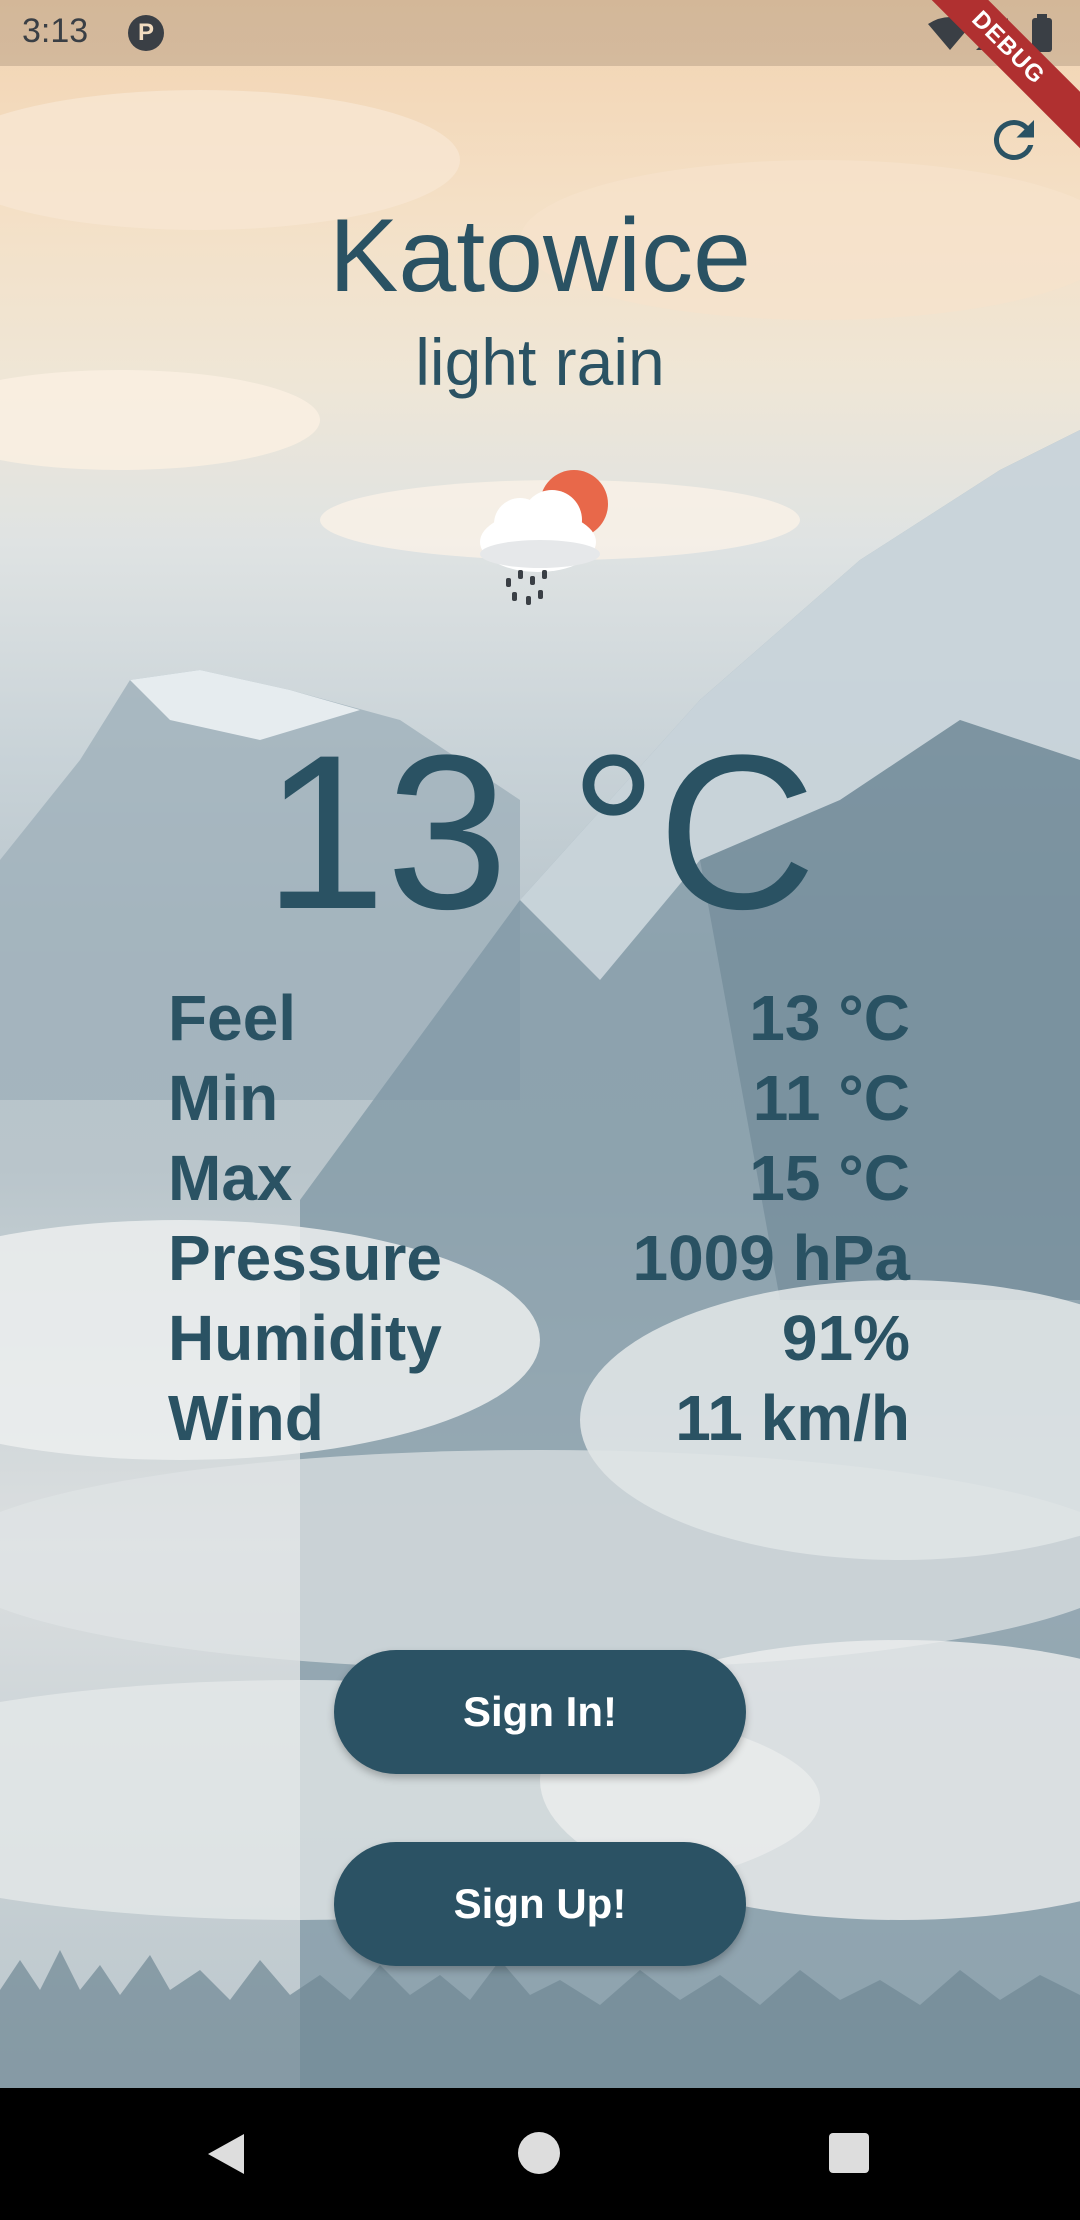 The height and width of the screenshot is (2220, 1080). What do you see at coordinates (146, 33) in the screenshot?
I see `notification-p-icon: P` at bounding box center [146, 33].